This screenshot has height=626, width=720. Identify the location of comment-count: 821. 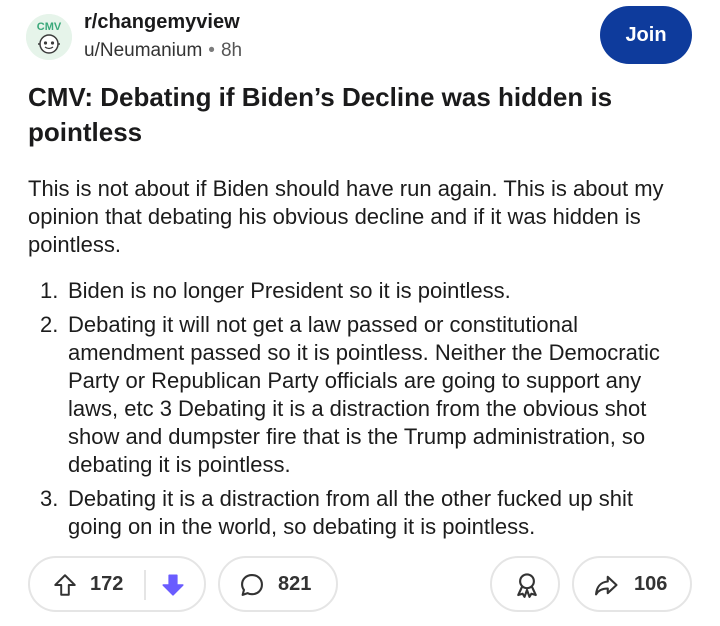
(295, 584).